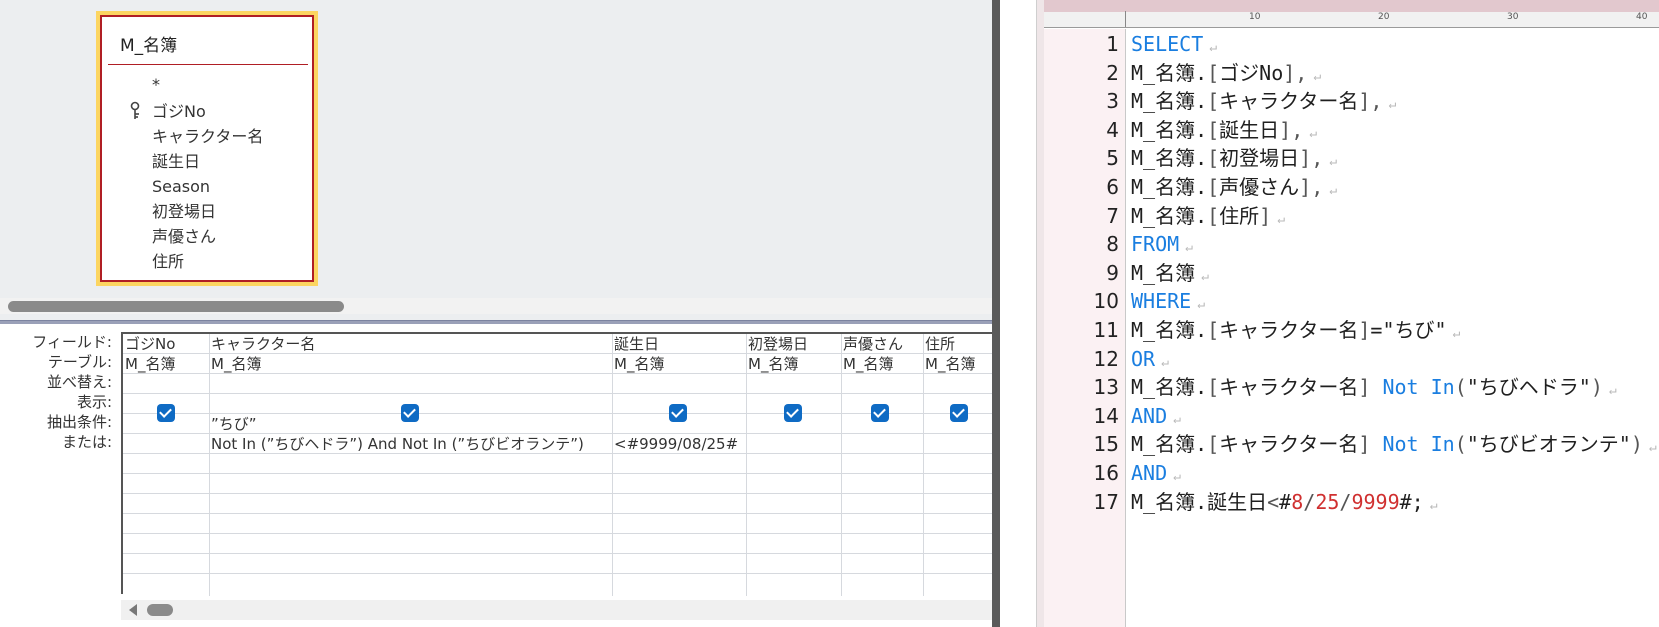 This screenshot has height=627, width=1659. I want to click on grid-field-cell: 誕生日, so click(636, 344).